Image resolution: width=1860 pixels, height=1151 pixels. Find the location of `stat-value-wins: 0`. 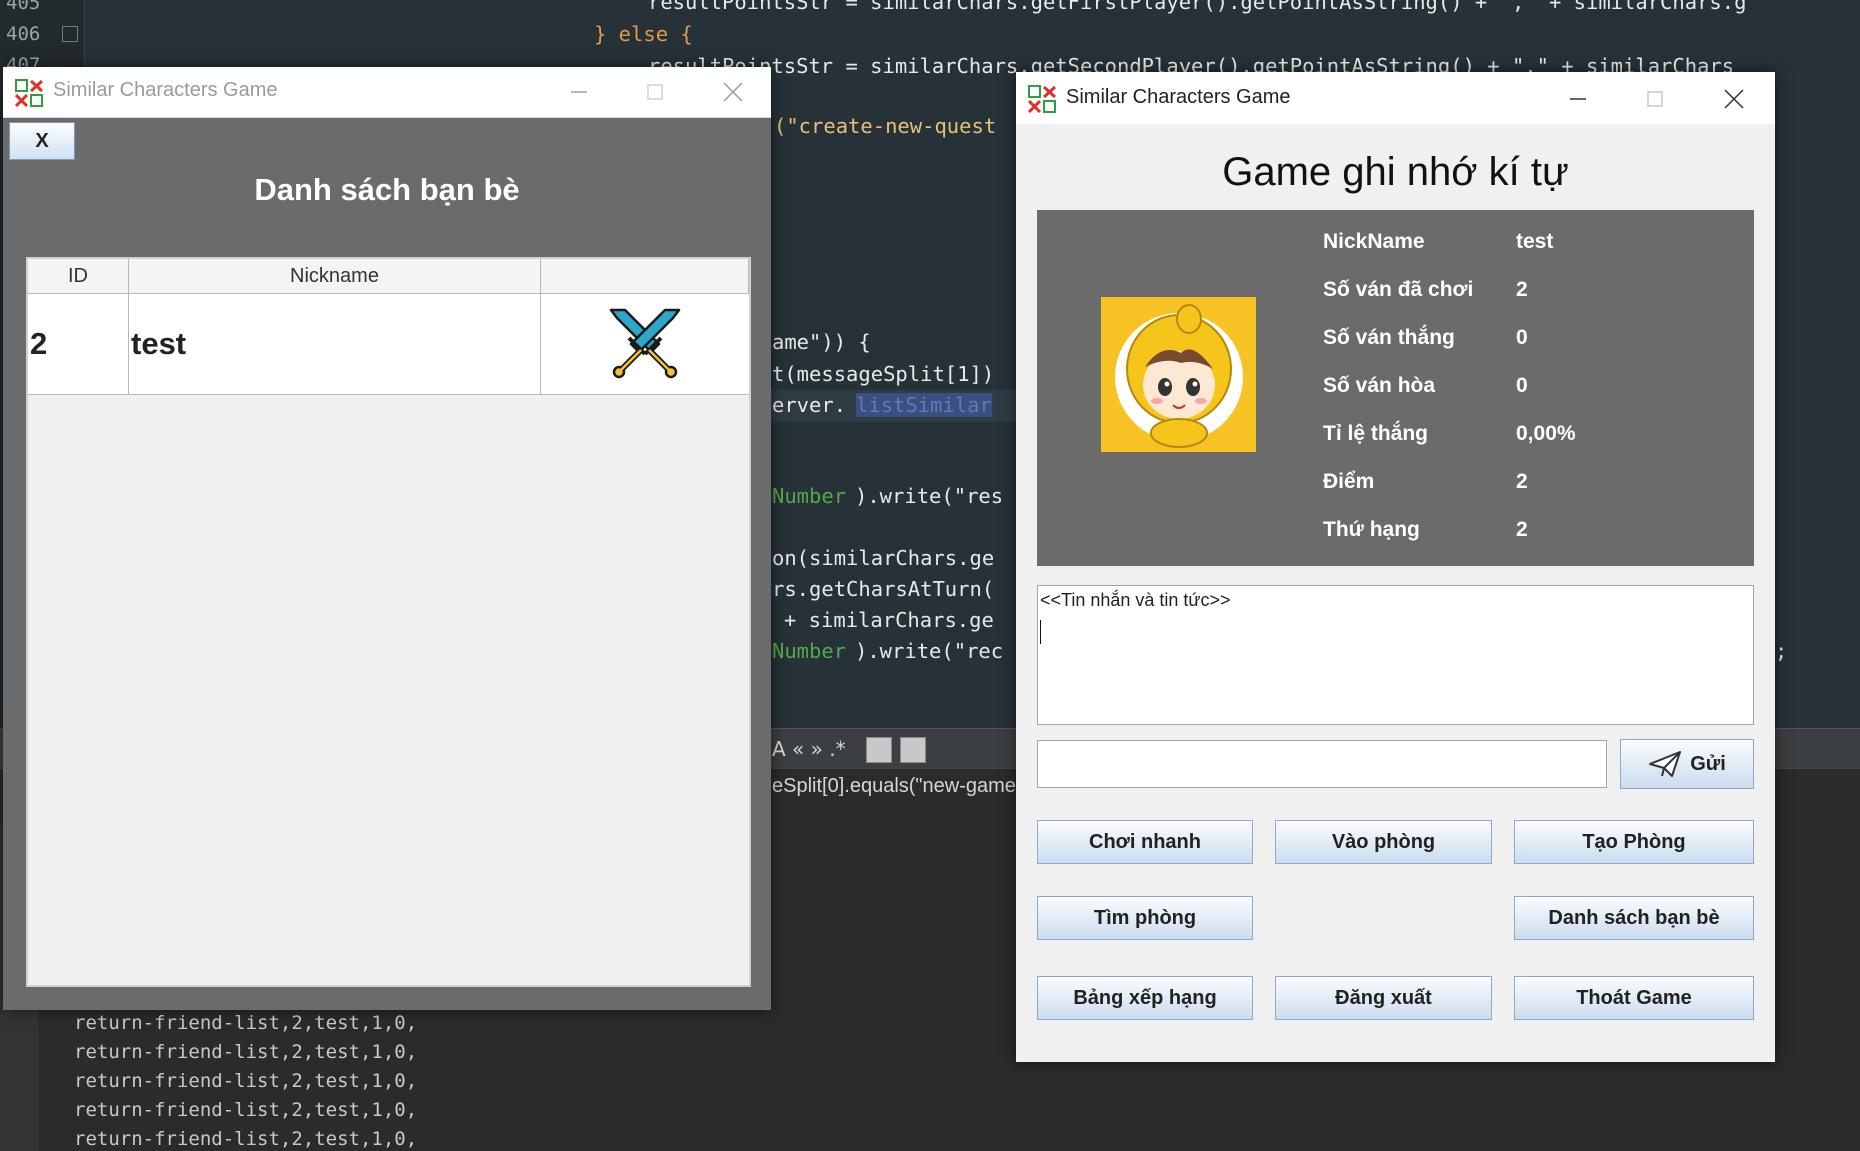

stat-value-wins: 0 is located at coordinates (1522, 337).